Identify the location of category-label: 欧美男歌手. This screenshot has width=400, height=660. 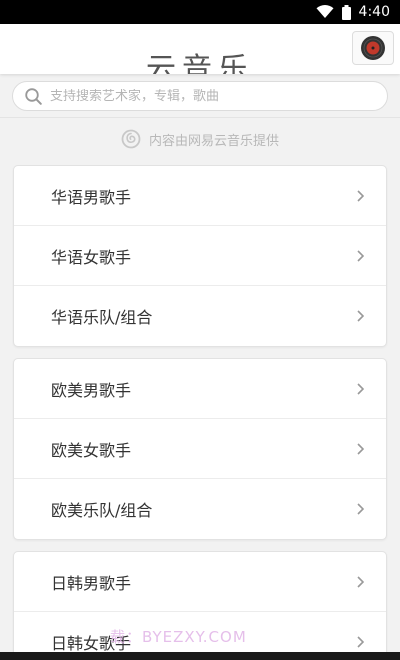
(91, 390).